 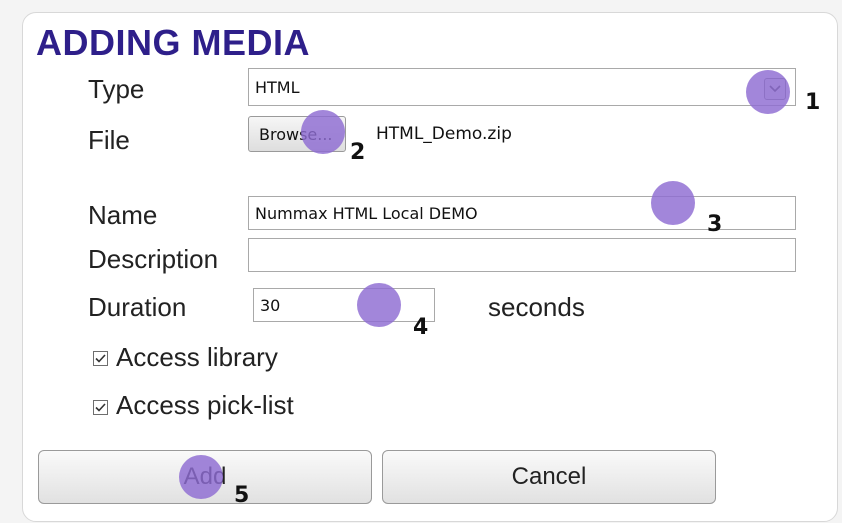 I want to click on annotation-number-4: 4, so click(x=421, y=327).